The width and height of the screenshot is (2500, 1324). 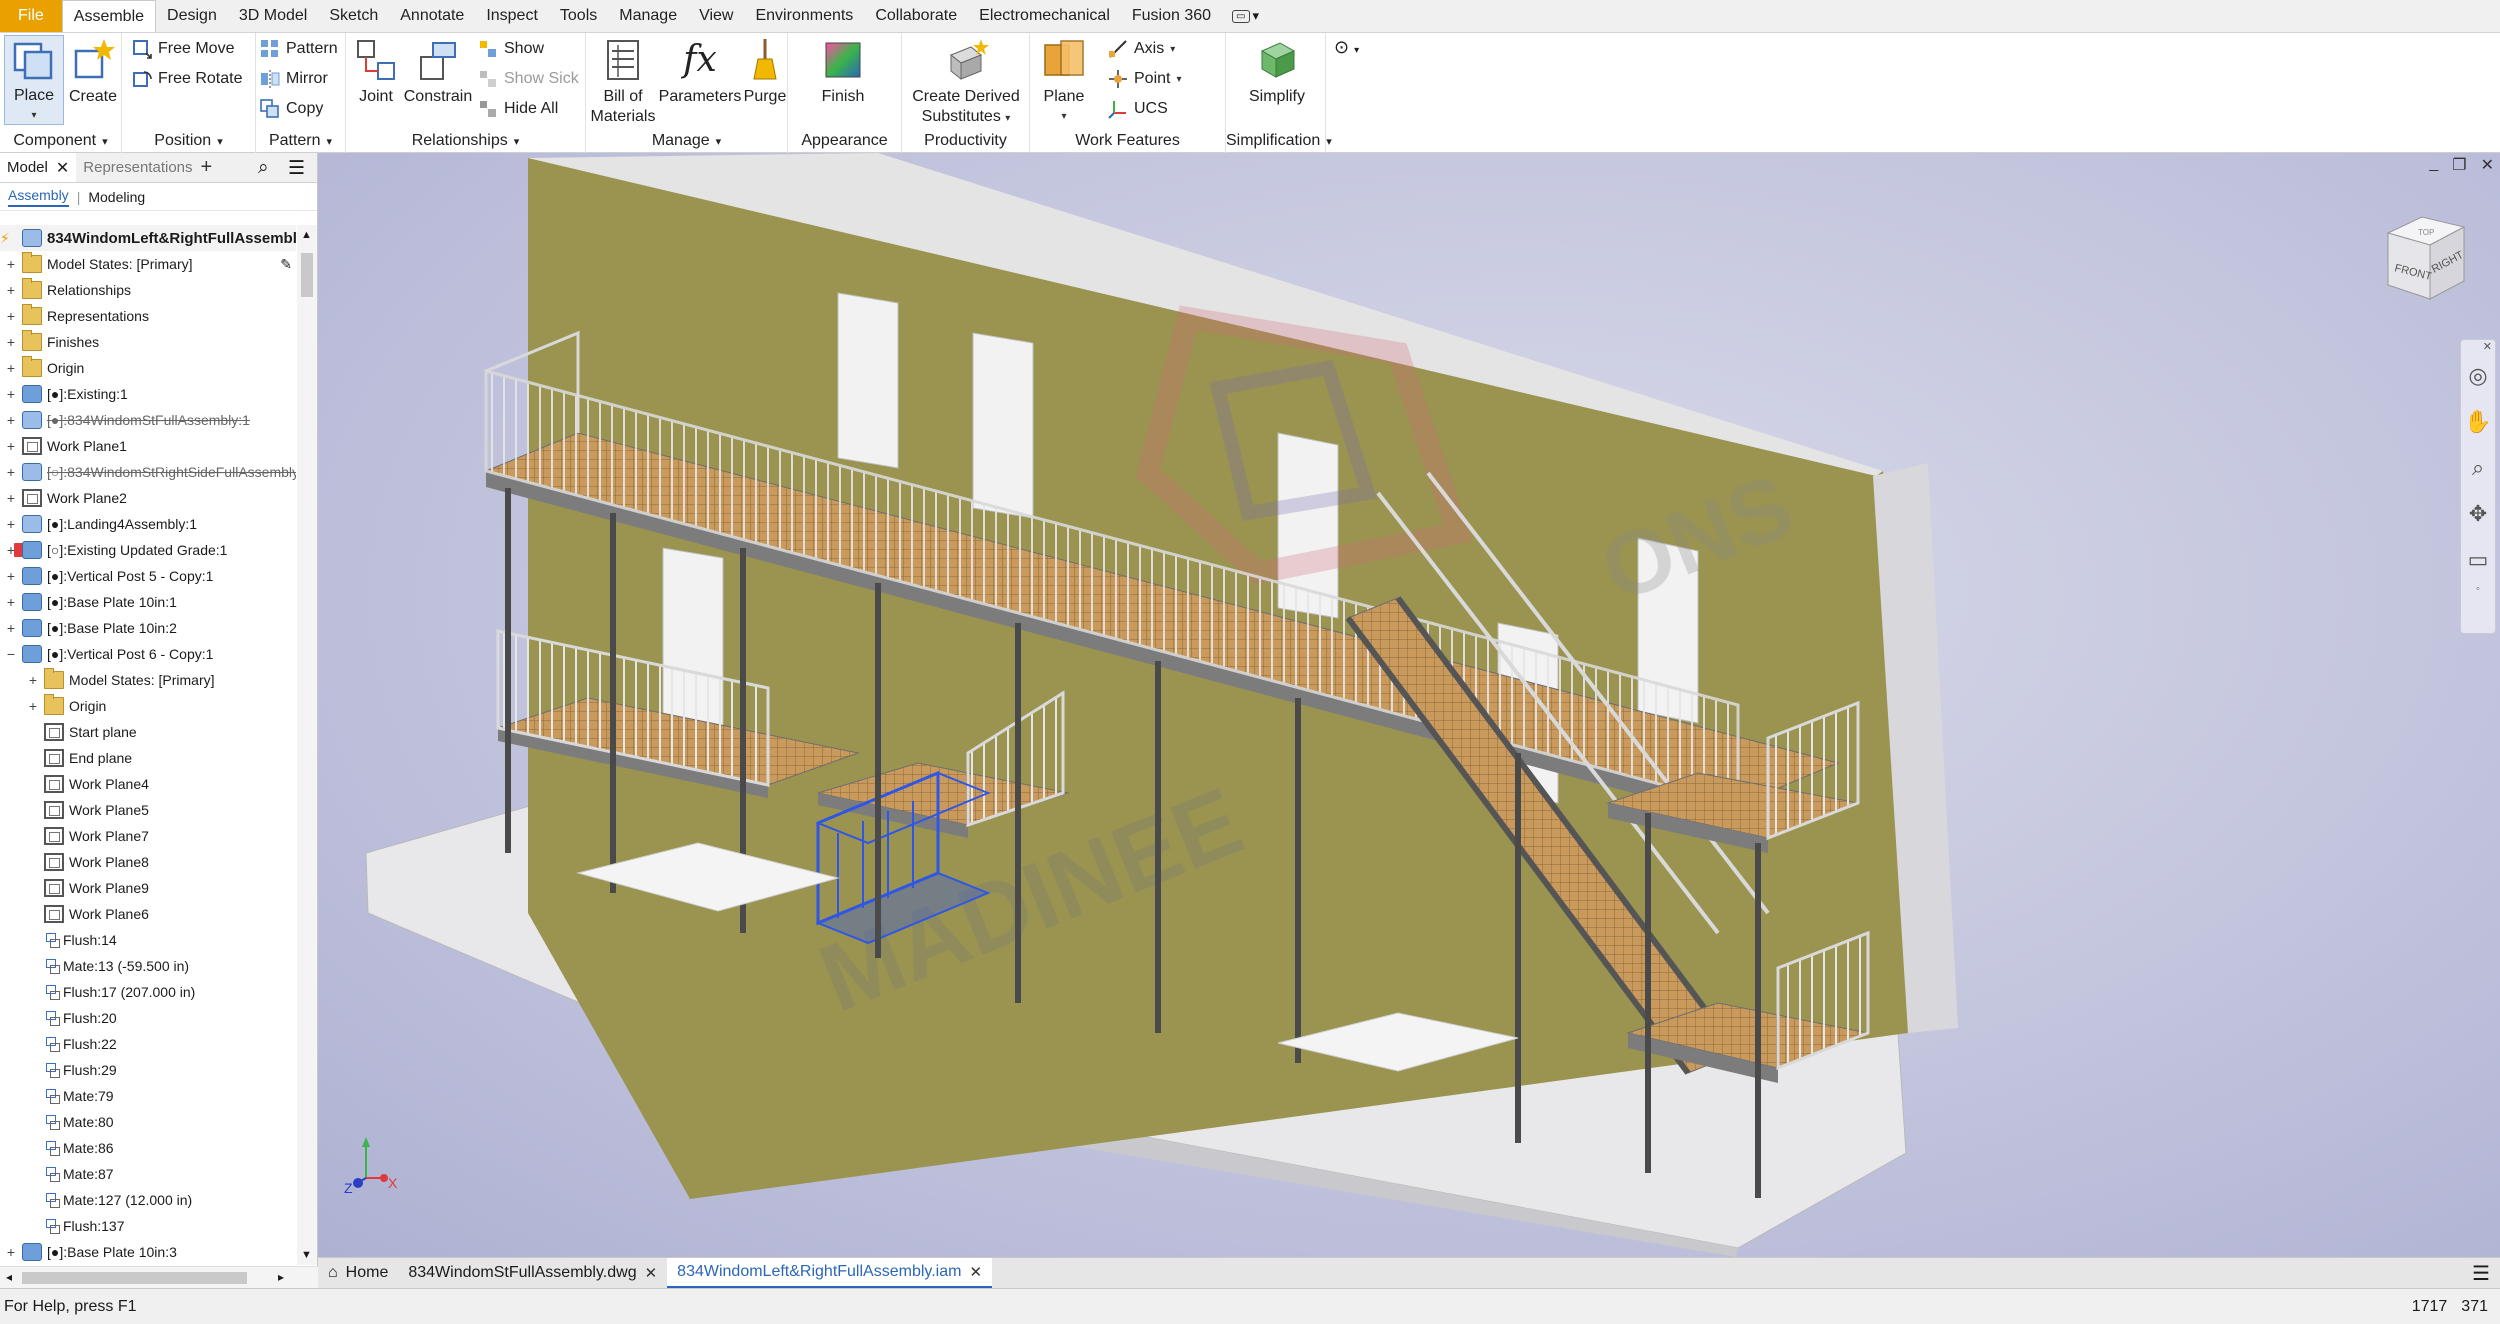 What do you see at coordinates (148, 264) in the screenshot?
I see `tree-node: + Model States: [Primary] ✎` at bounding box center [148, 264].